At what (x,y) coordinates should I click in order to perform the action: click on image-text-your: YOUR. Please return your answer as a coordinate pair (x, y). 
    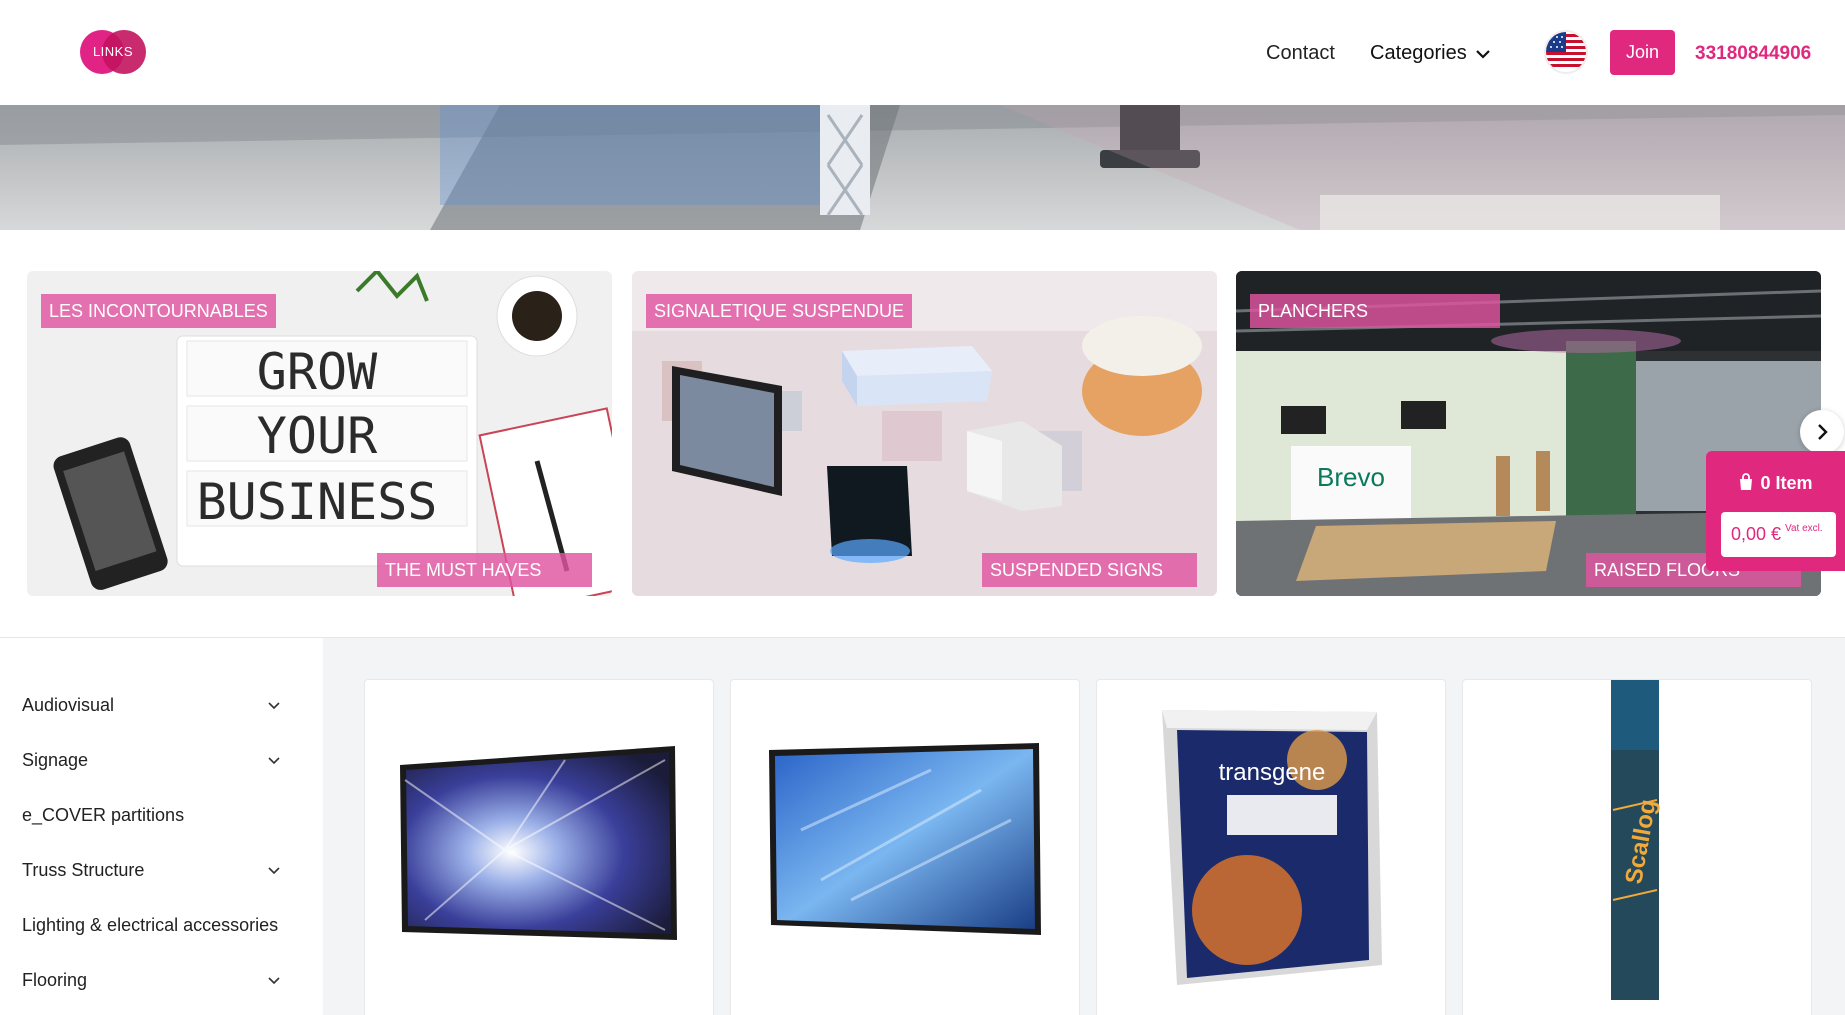
    Looking at the image, I should click on (317, 436).